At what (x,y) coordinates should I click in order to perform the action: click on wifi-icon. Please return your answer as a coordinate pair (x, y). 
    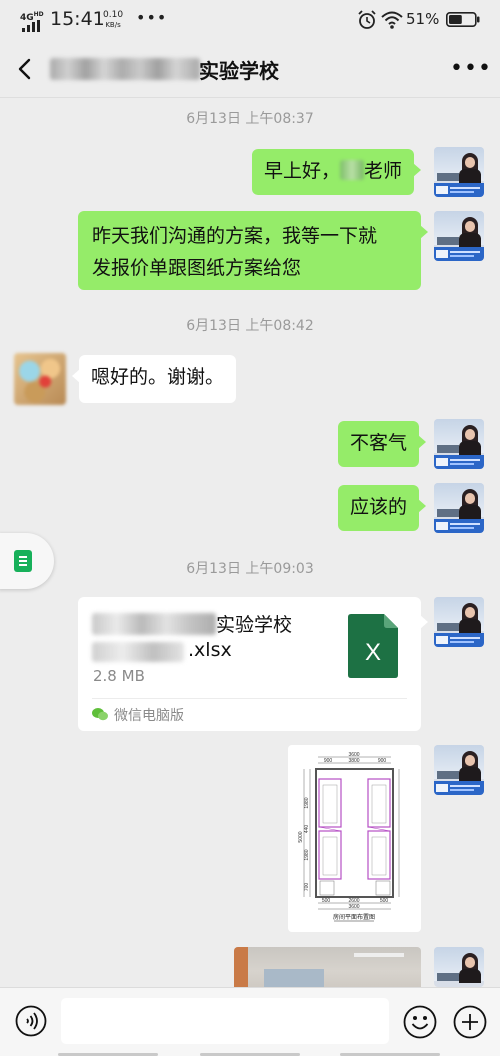
    Looking at the image, I should click on (392, 20).